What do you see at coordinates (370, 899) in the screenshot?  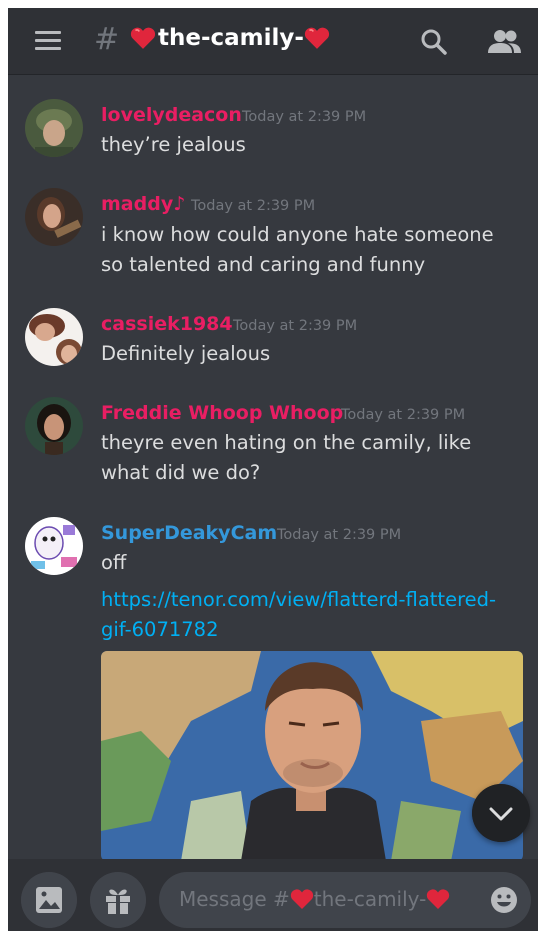 I see `placeholder-channel: the-camily-` at bounding box center [370, 899].